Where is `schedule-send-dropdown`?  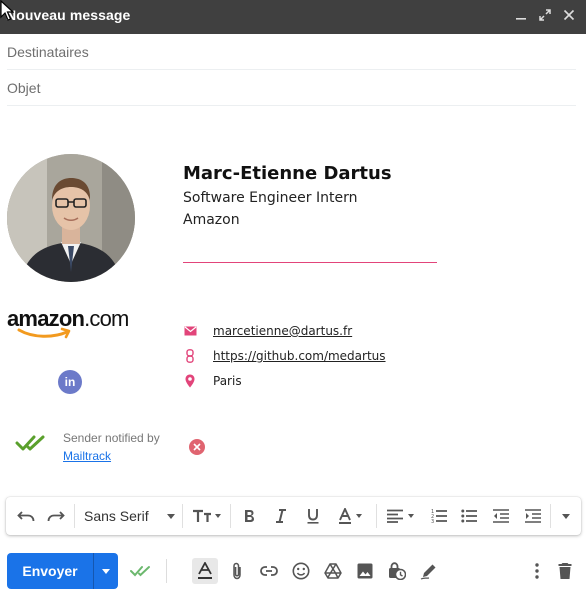
schedule-send-dropdown is located at coordinates (106, 571).